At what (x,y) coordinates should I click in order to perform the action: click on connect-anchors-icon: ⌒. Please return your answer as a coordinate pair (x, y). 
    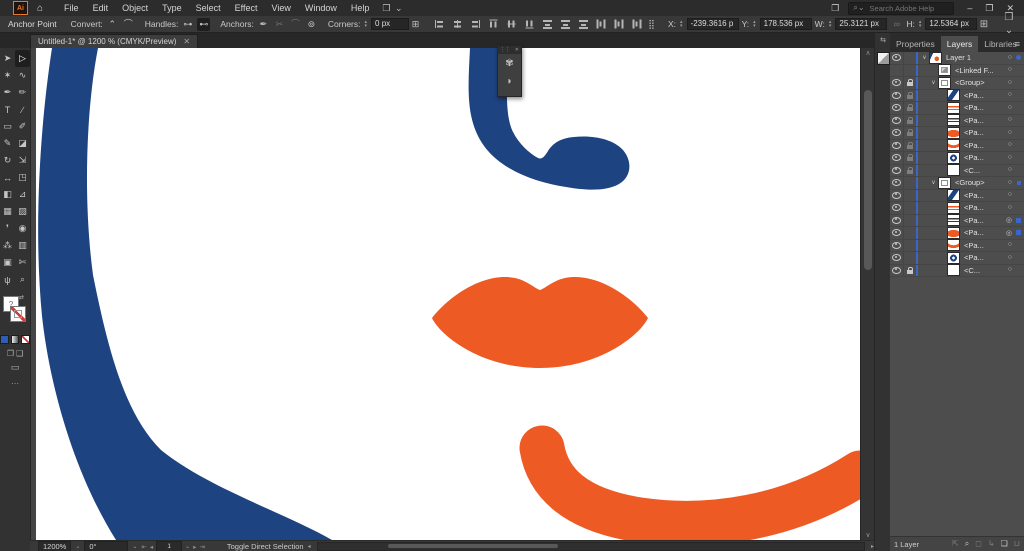
    Looking at the image, I should click on (295, 24).